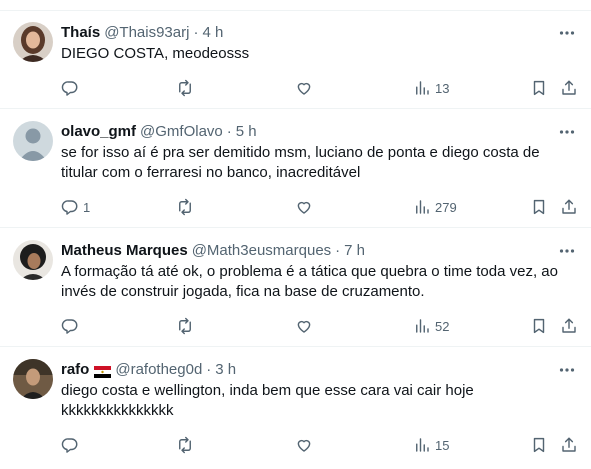  What do you see at coordinates (181, 132) in the screenshot?
I see `author-handle: @GmfOlavo` at bounding box center [181, 132].